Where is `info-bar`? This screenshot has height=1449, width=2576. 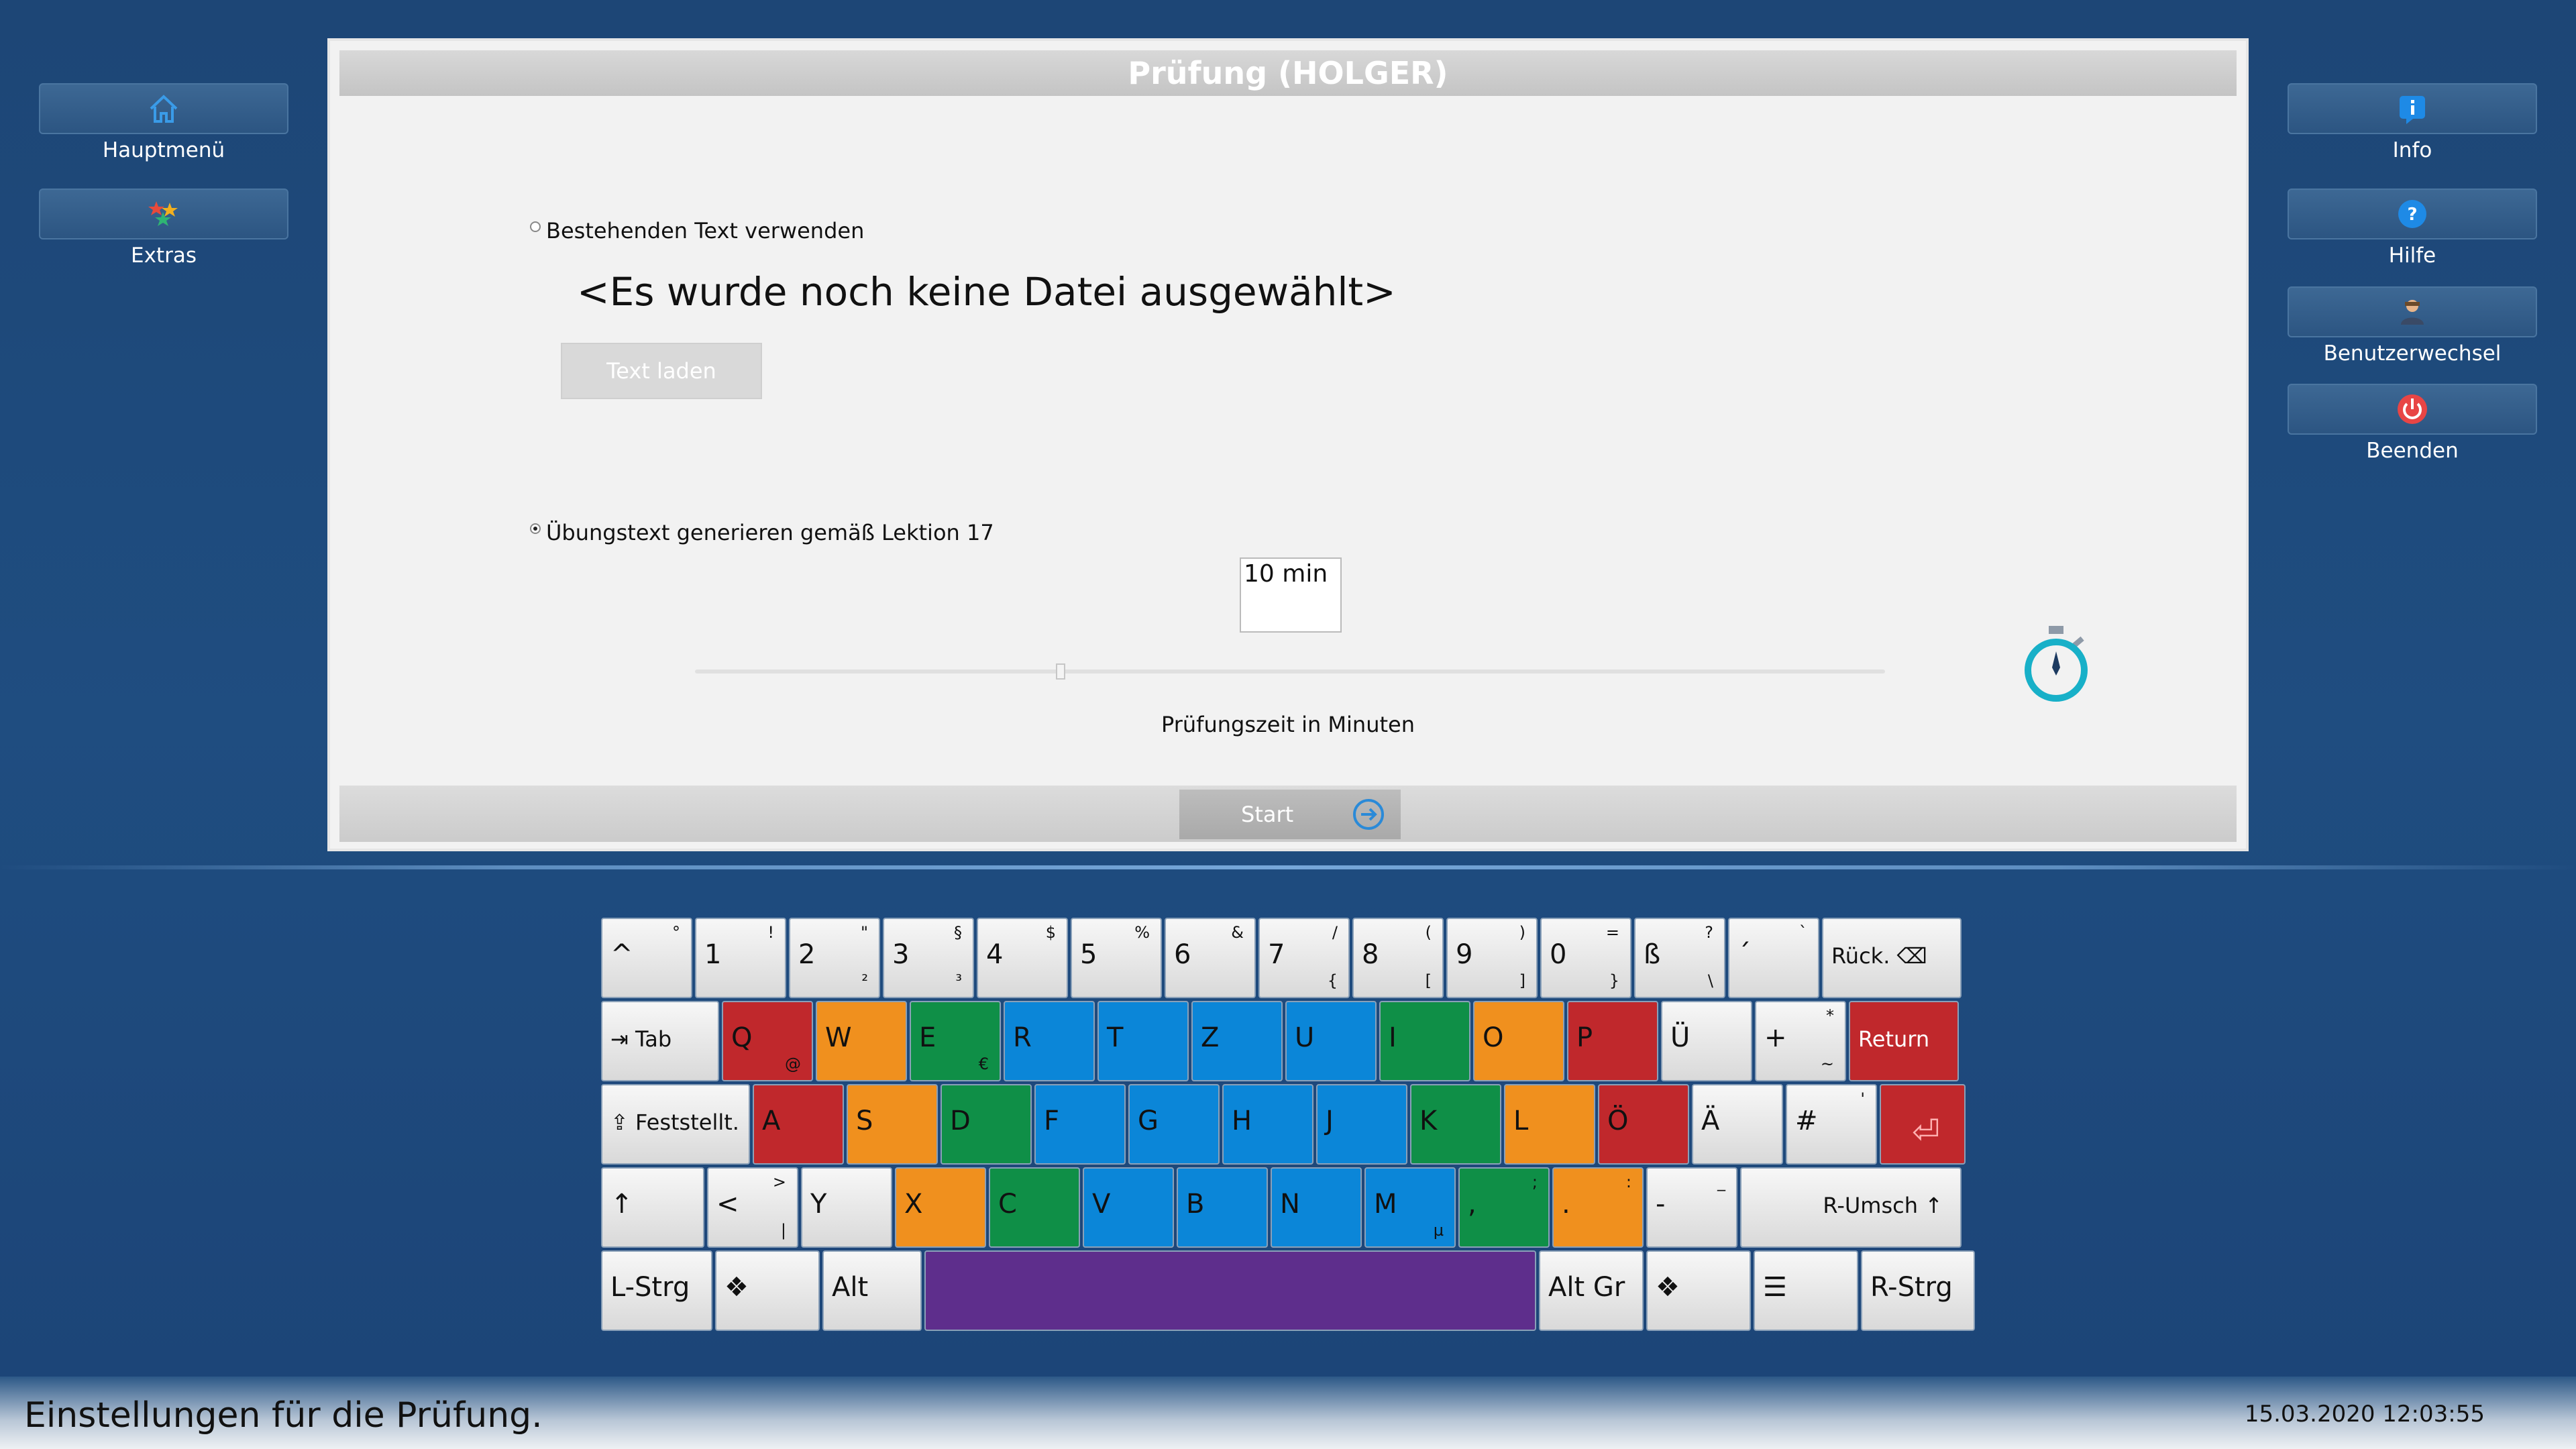 info-bar is located at coordinates (2412, 108).